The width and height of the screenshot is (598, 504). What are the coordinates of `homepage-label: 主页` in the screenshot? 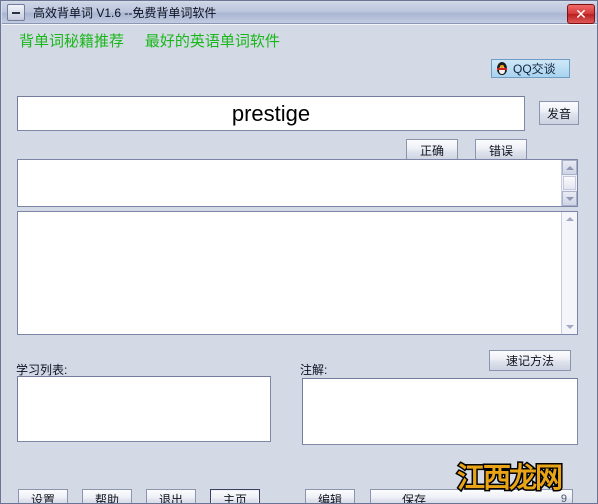 It's located at (234, 498).